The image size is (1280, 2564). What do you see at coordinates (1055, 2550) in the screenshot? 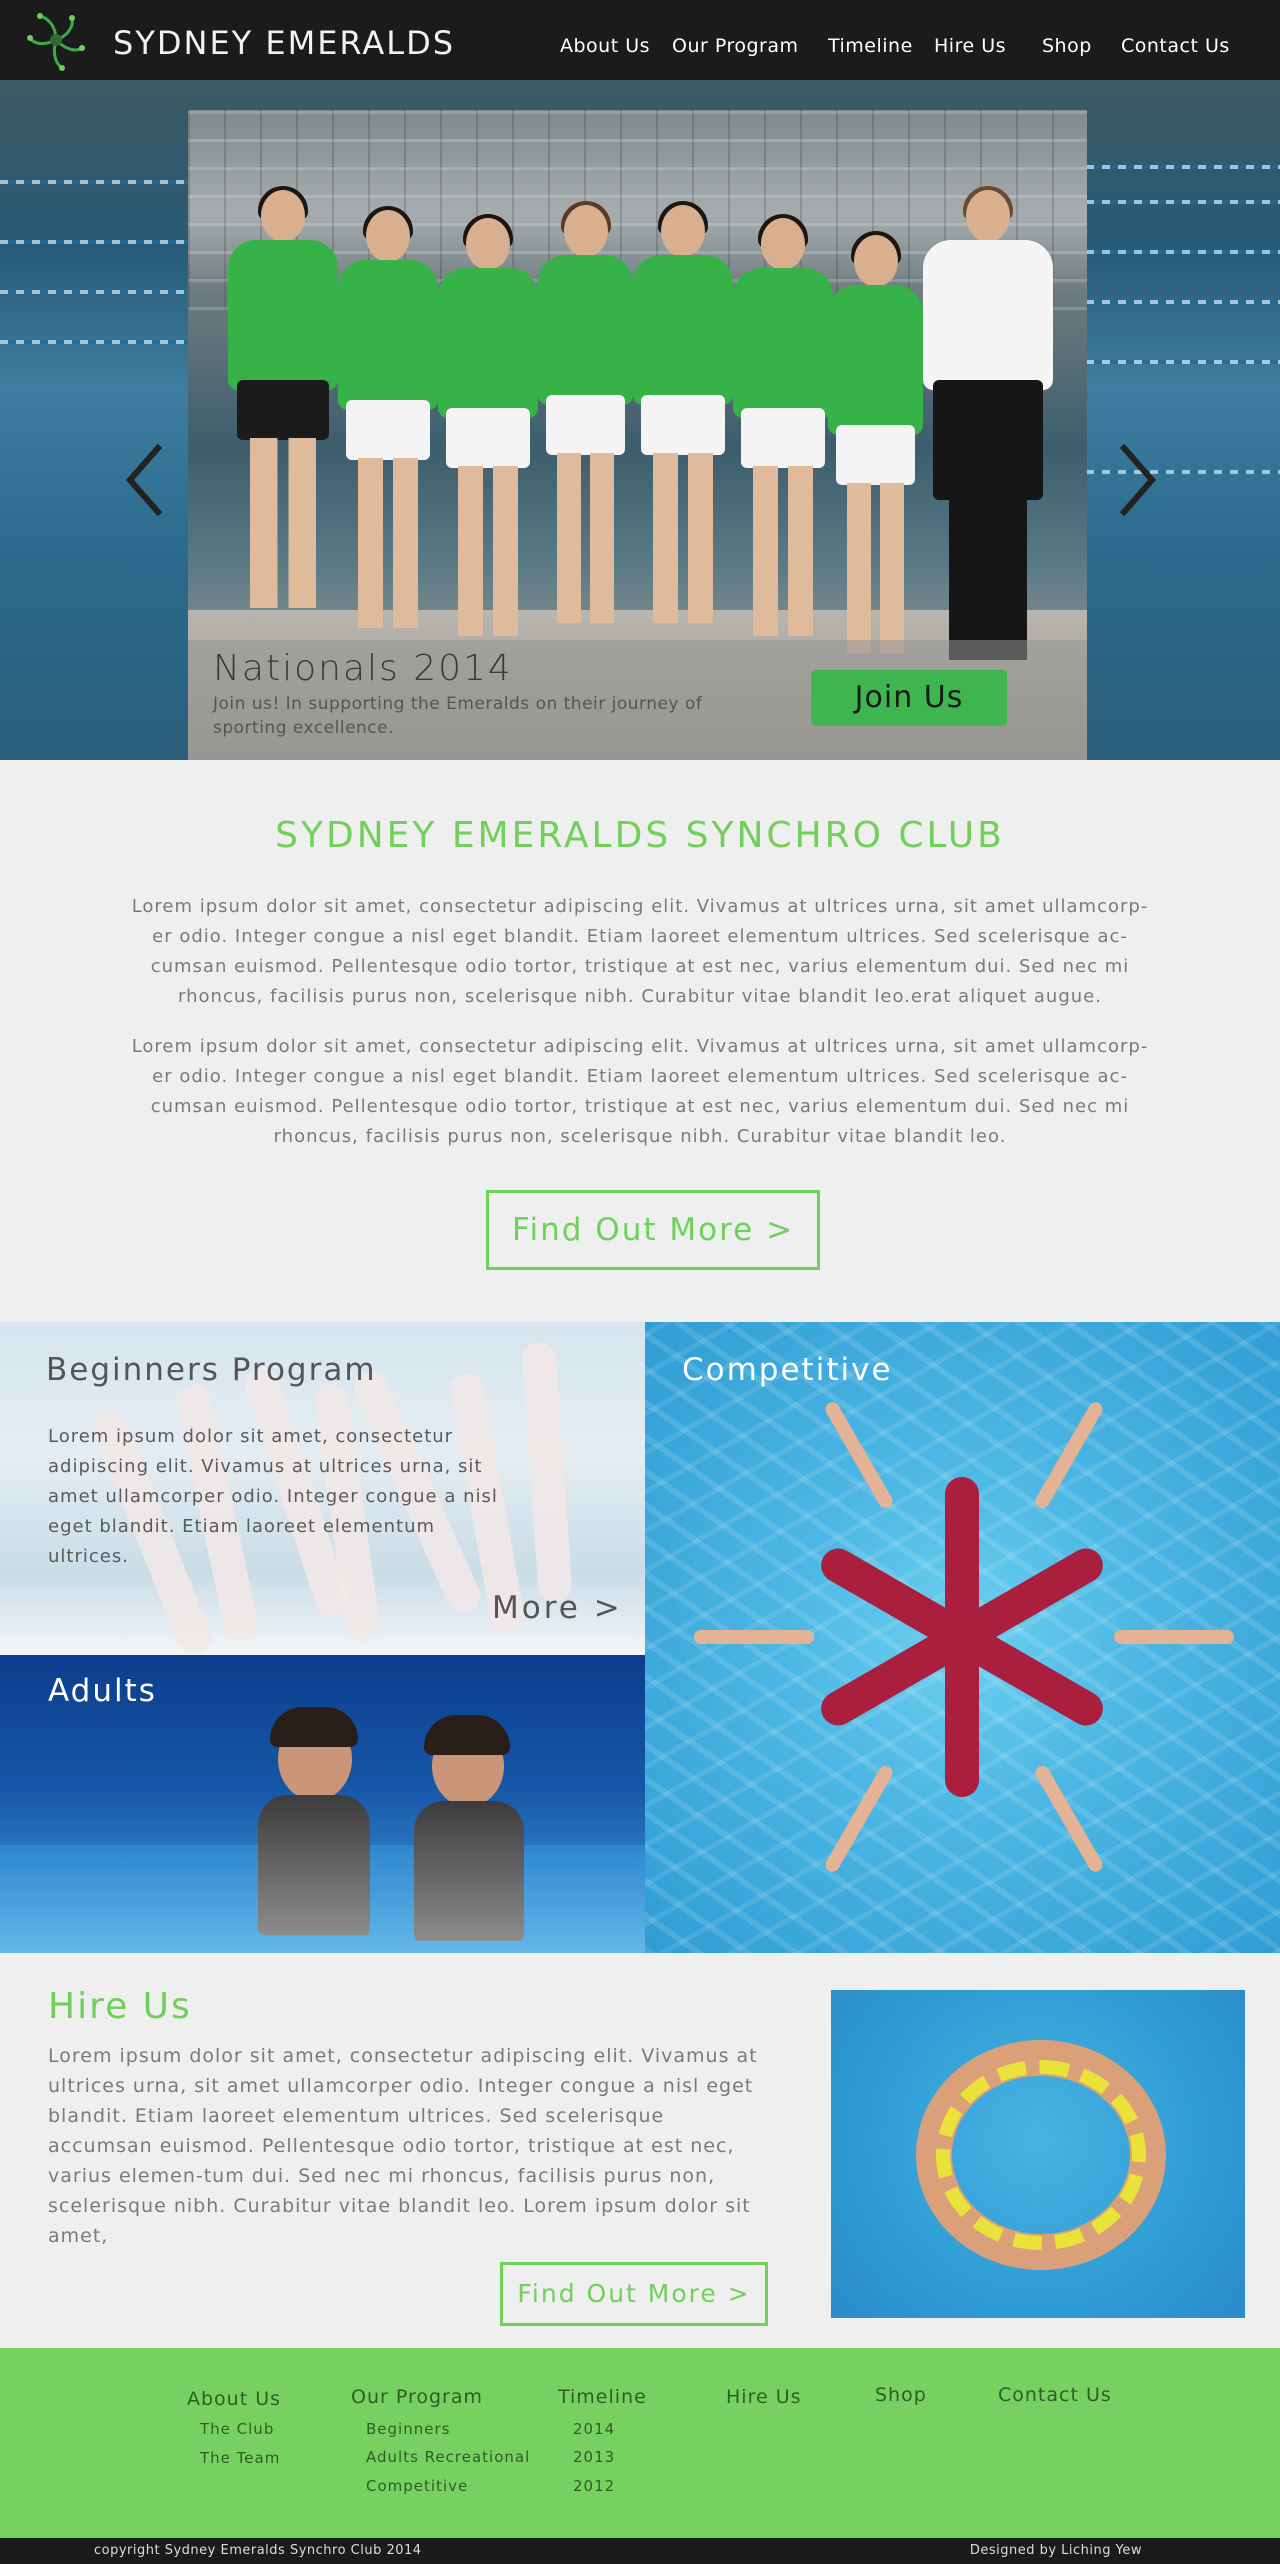
I see `designer-credit: Designed by Liching Yew` at bounding box center [1055, 2550].